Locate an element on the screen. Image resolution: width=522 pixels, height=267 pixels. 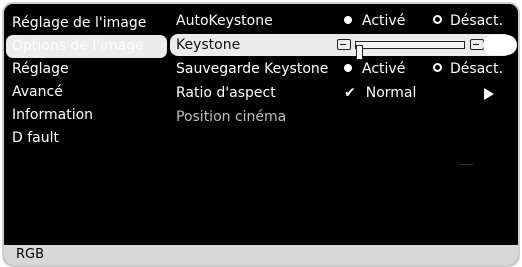
keystone-narrow-top-icon is located at coordinates (344, 44).